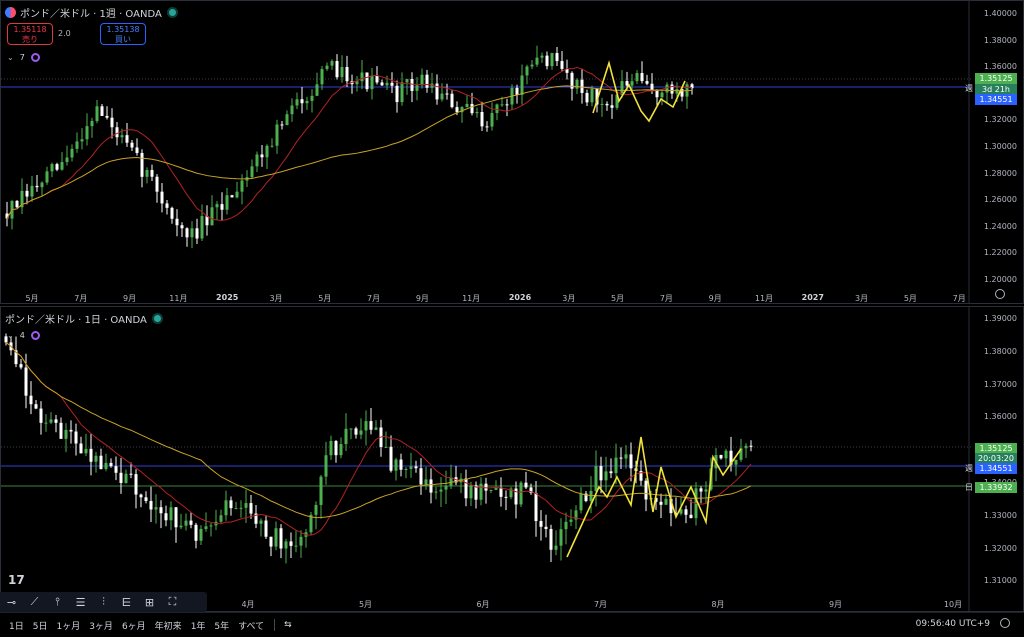 This screenshot has width=1024, height=637. What do you see at coordinates (1005, 623) in the screenshot?
I see `settings-icon` at bounding box center [1005, 623].